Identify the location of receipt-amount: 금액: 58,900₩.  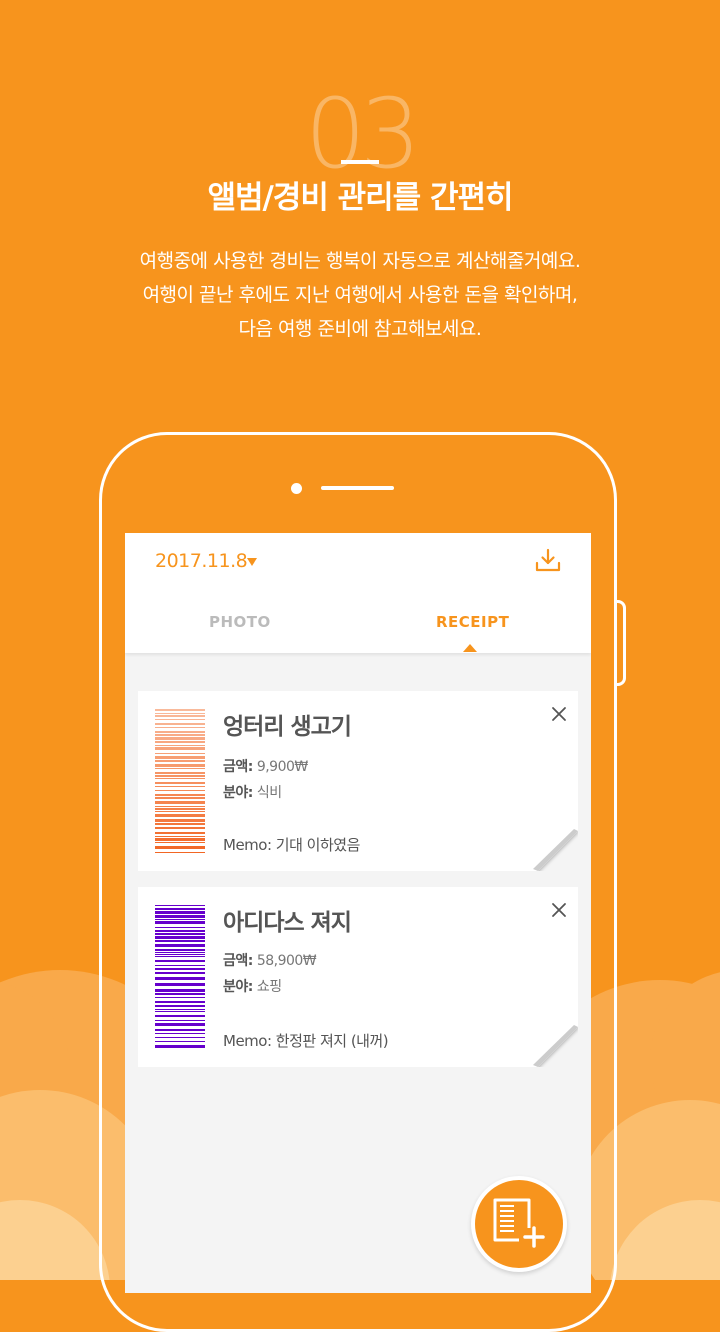
(270, 960).